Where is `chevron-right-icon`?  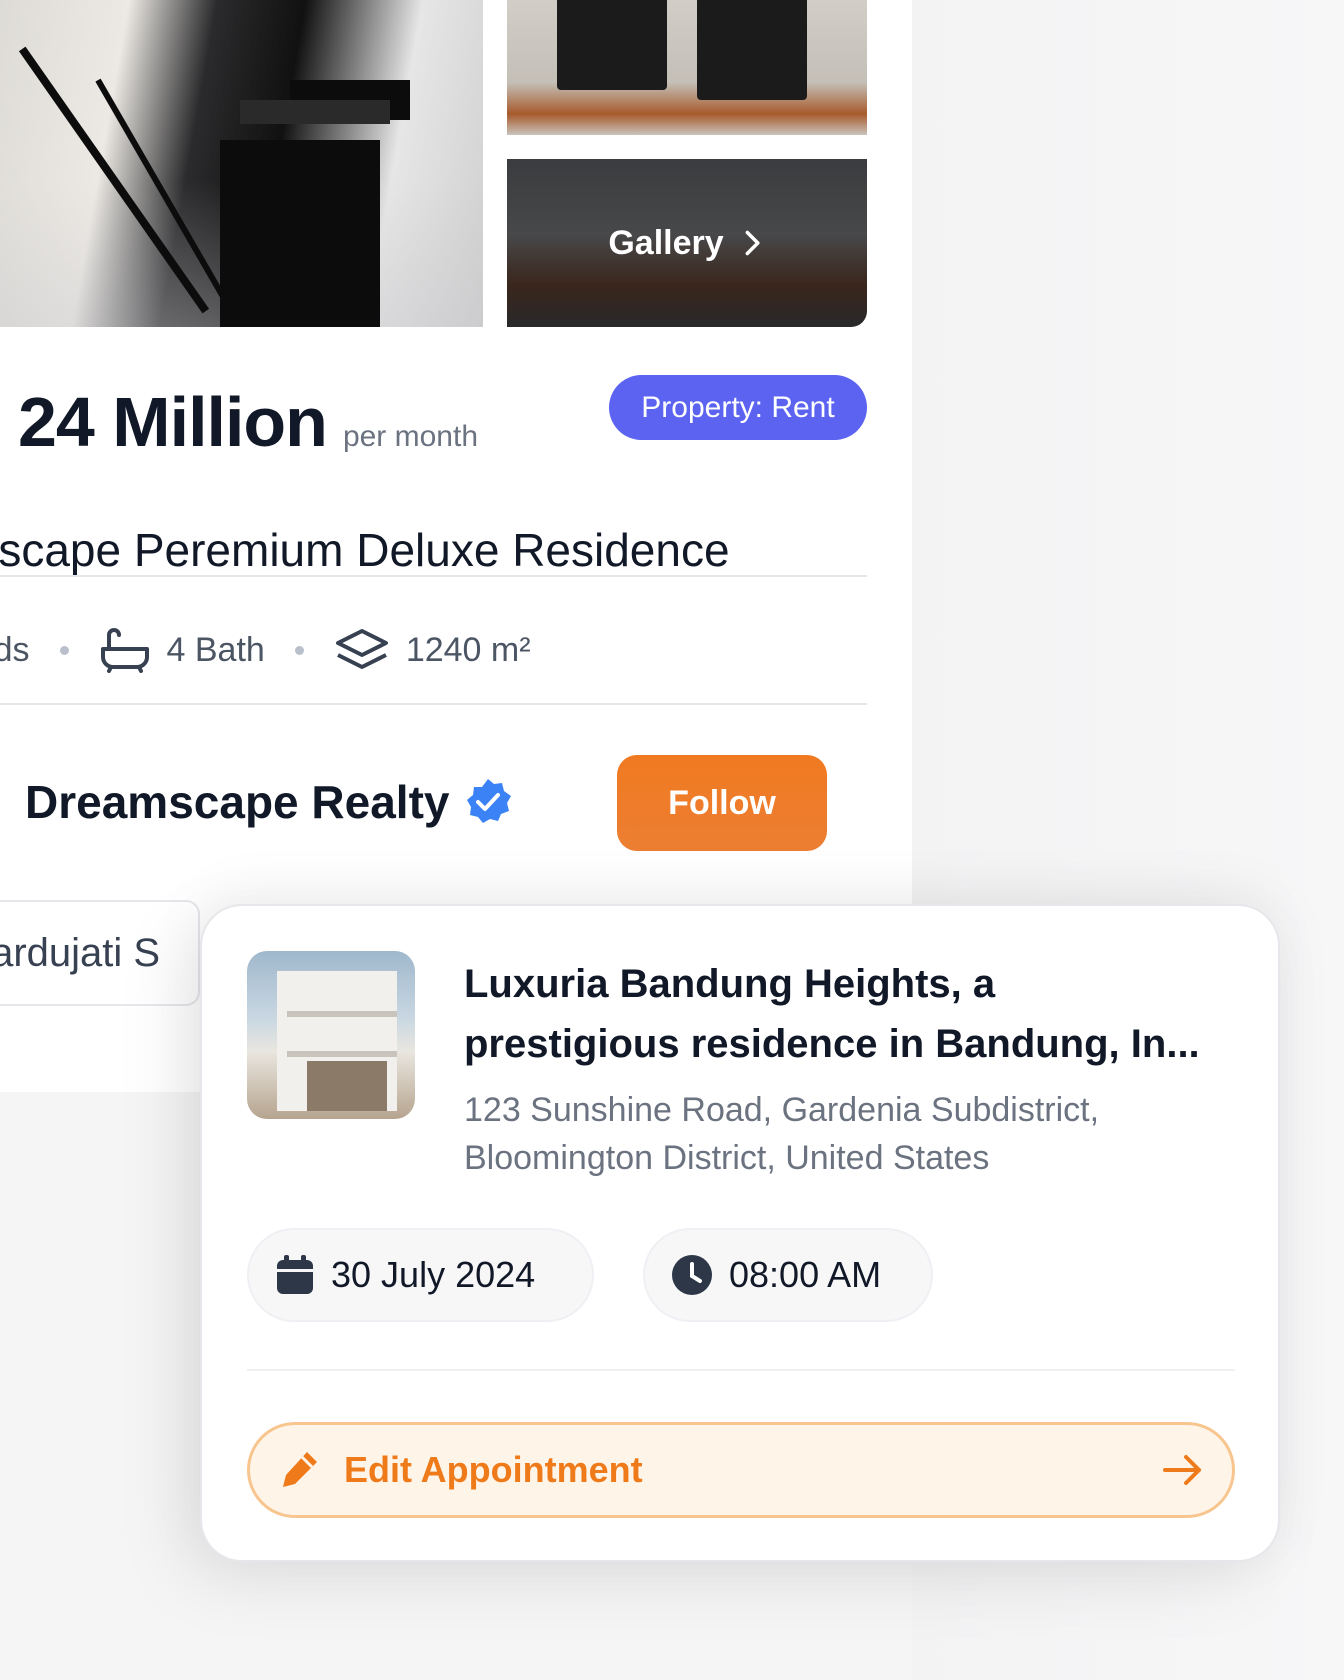 chevron-right-icon is located at coordinates (752, 243).